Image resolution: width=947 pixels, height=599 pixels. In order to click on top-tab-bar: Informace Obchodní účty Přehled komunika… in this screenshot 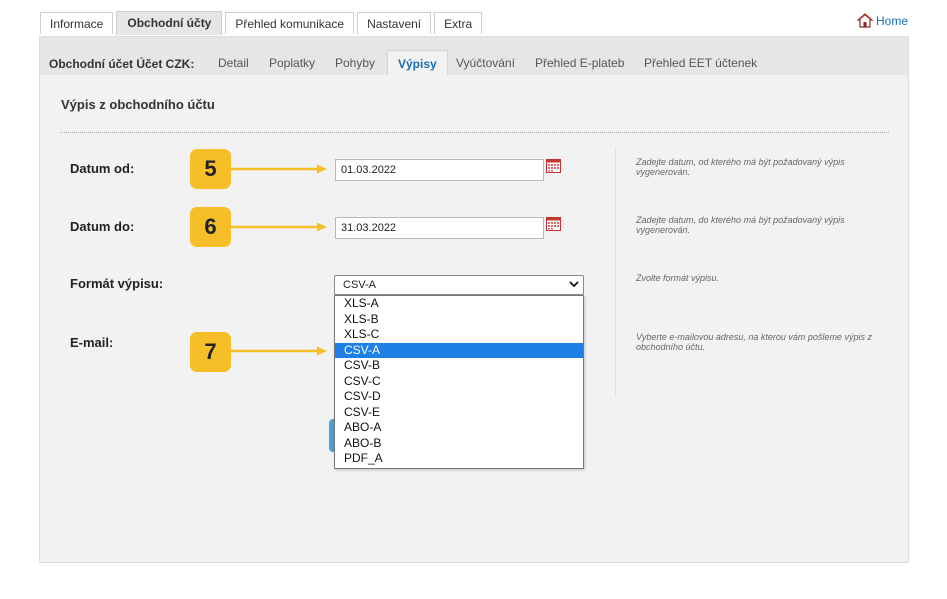, I will do `click(261, 23)`.